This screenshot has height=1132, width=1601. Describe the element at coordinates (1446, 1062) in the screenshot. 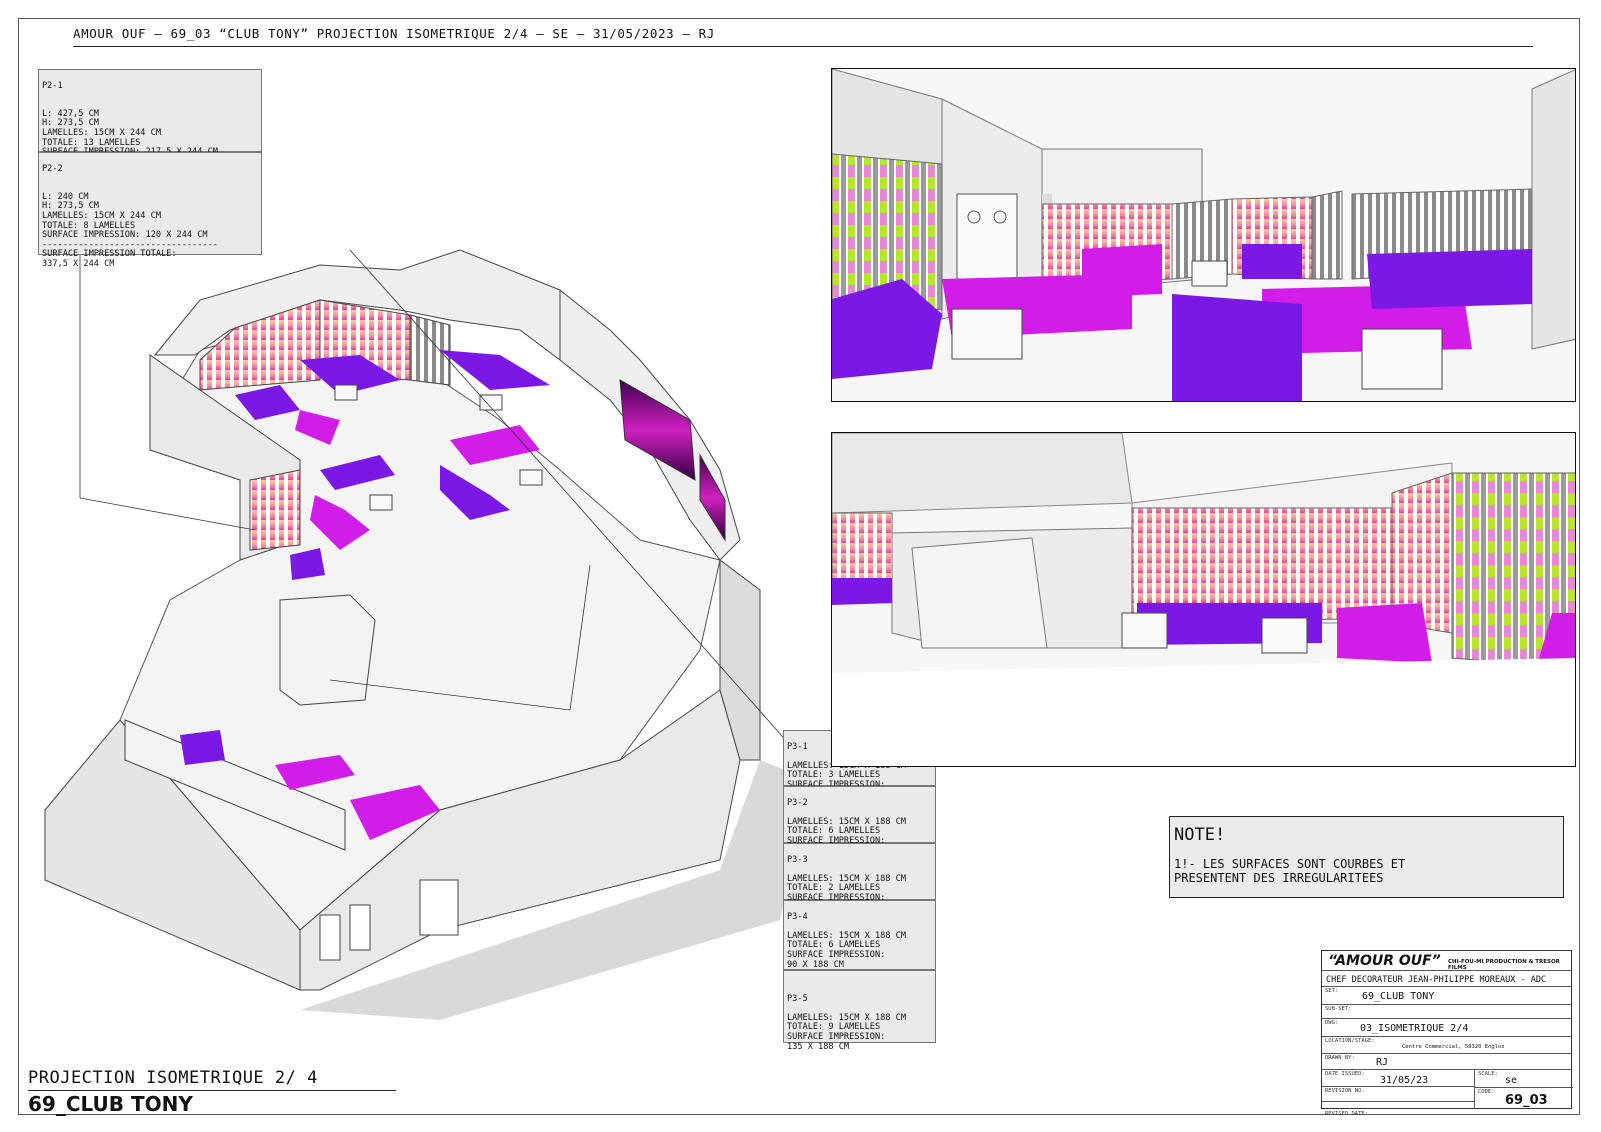

I see `tb-drawn-row: DRAWN BY: RJ` at that location.